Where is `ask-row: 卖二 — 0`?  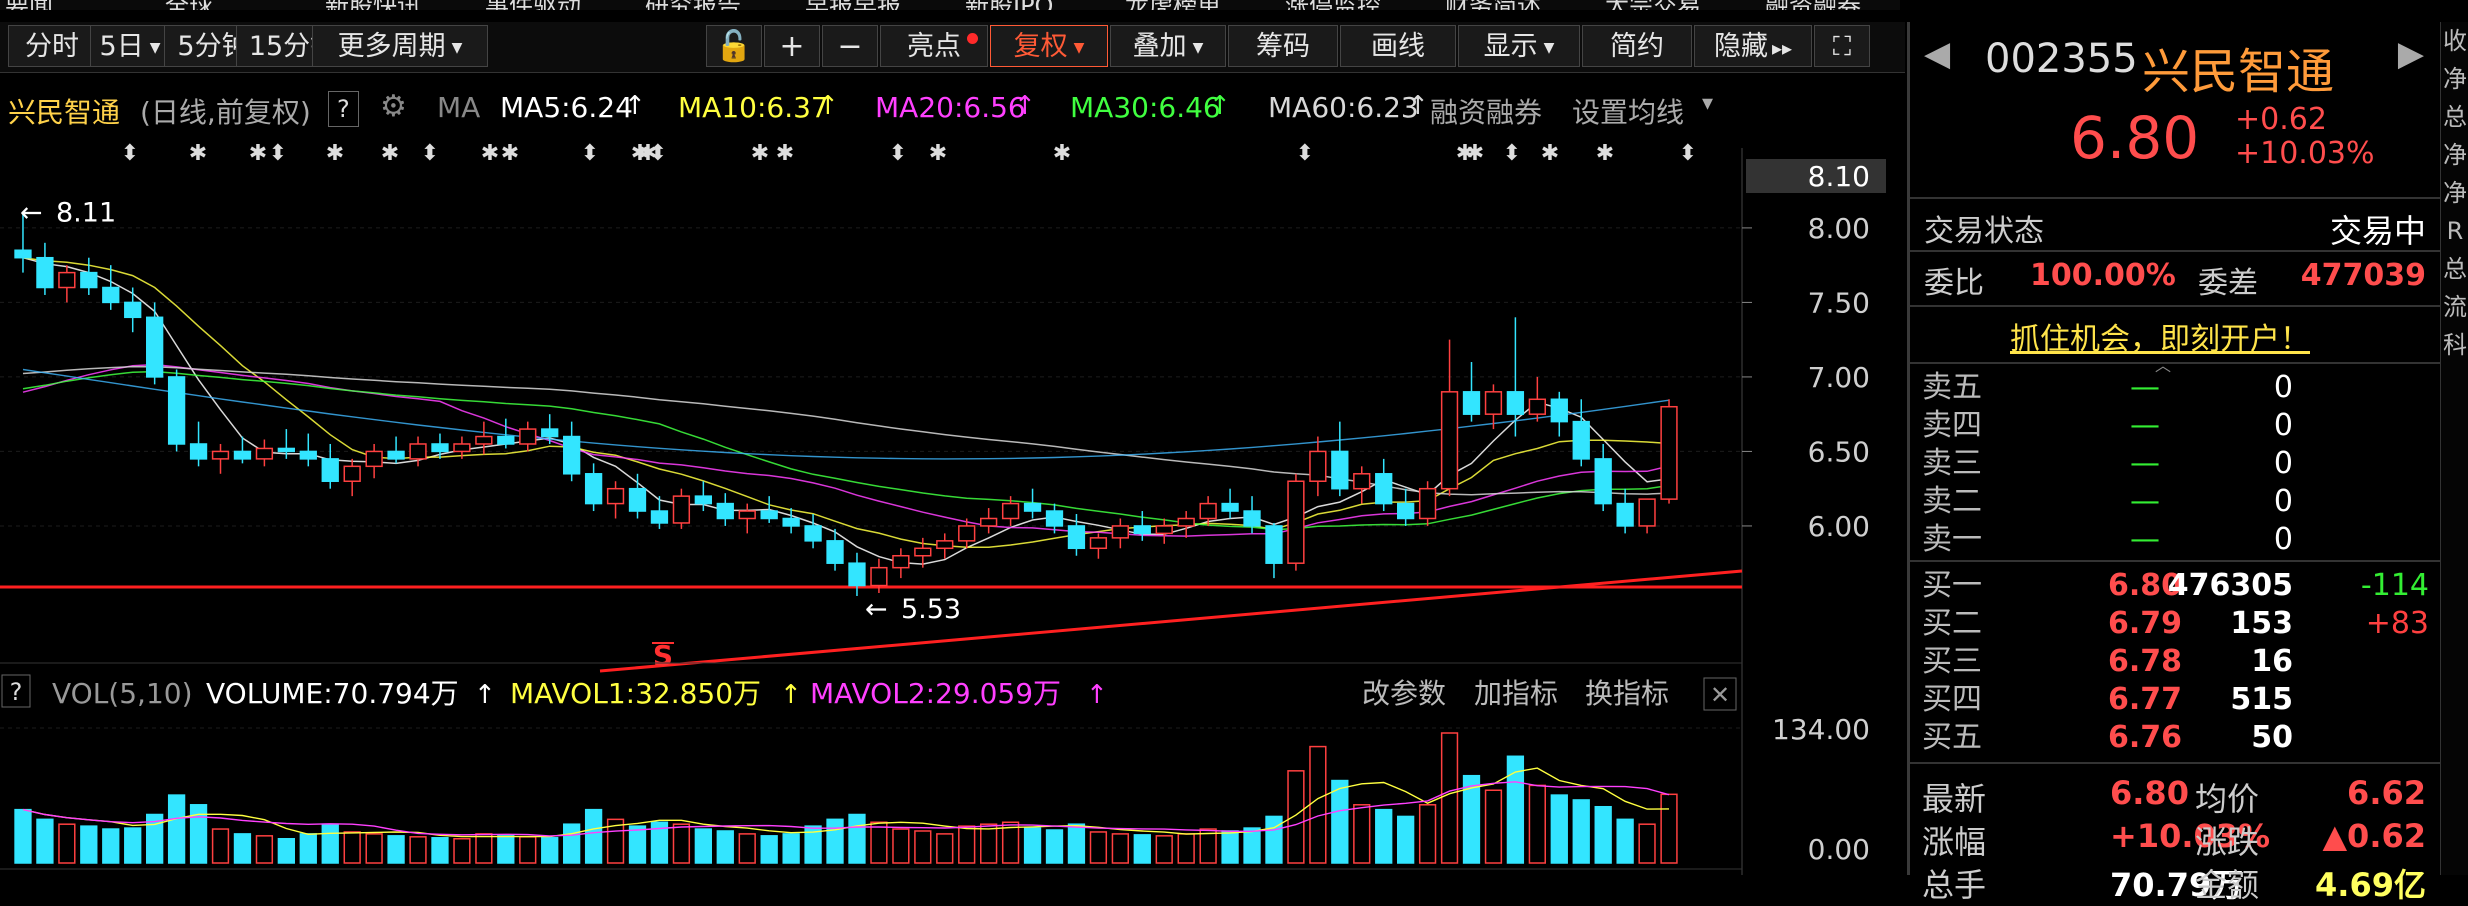 ask-row: 卖二 — 0 is located at coordinates (2176, 502).